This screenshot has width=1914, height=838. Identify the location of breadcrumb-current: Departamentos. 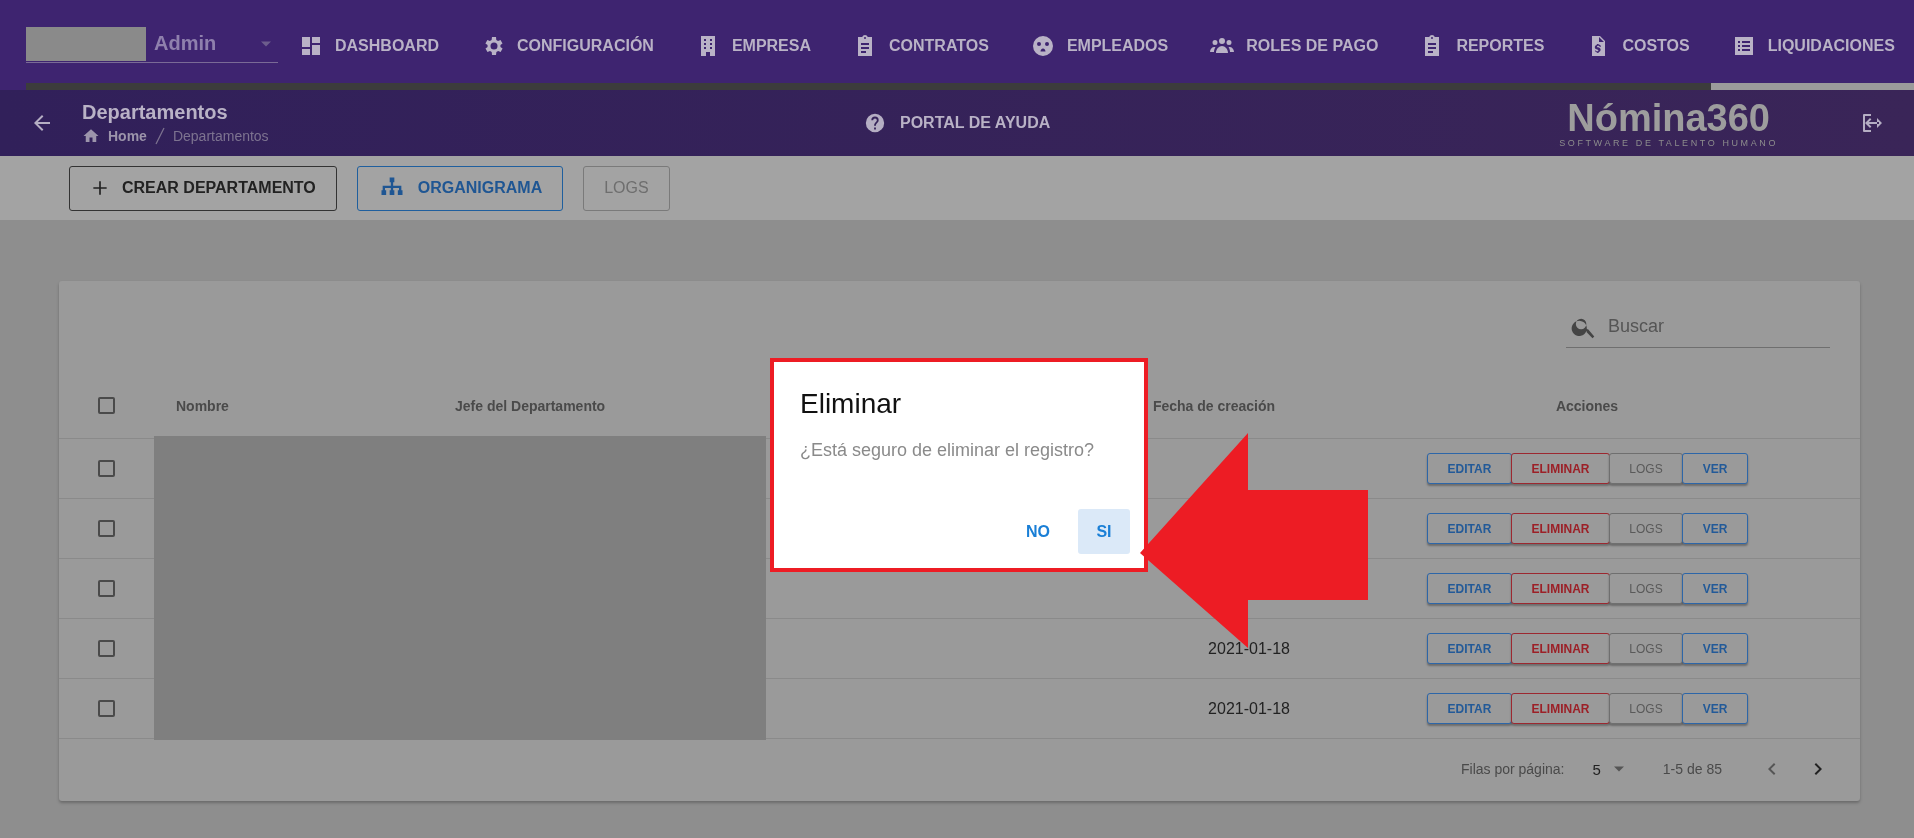
(220, 136).